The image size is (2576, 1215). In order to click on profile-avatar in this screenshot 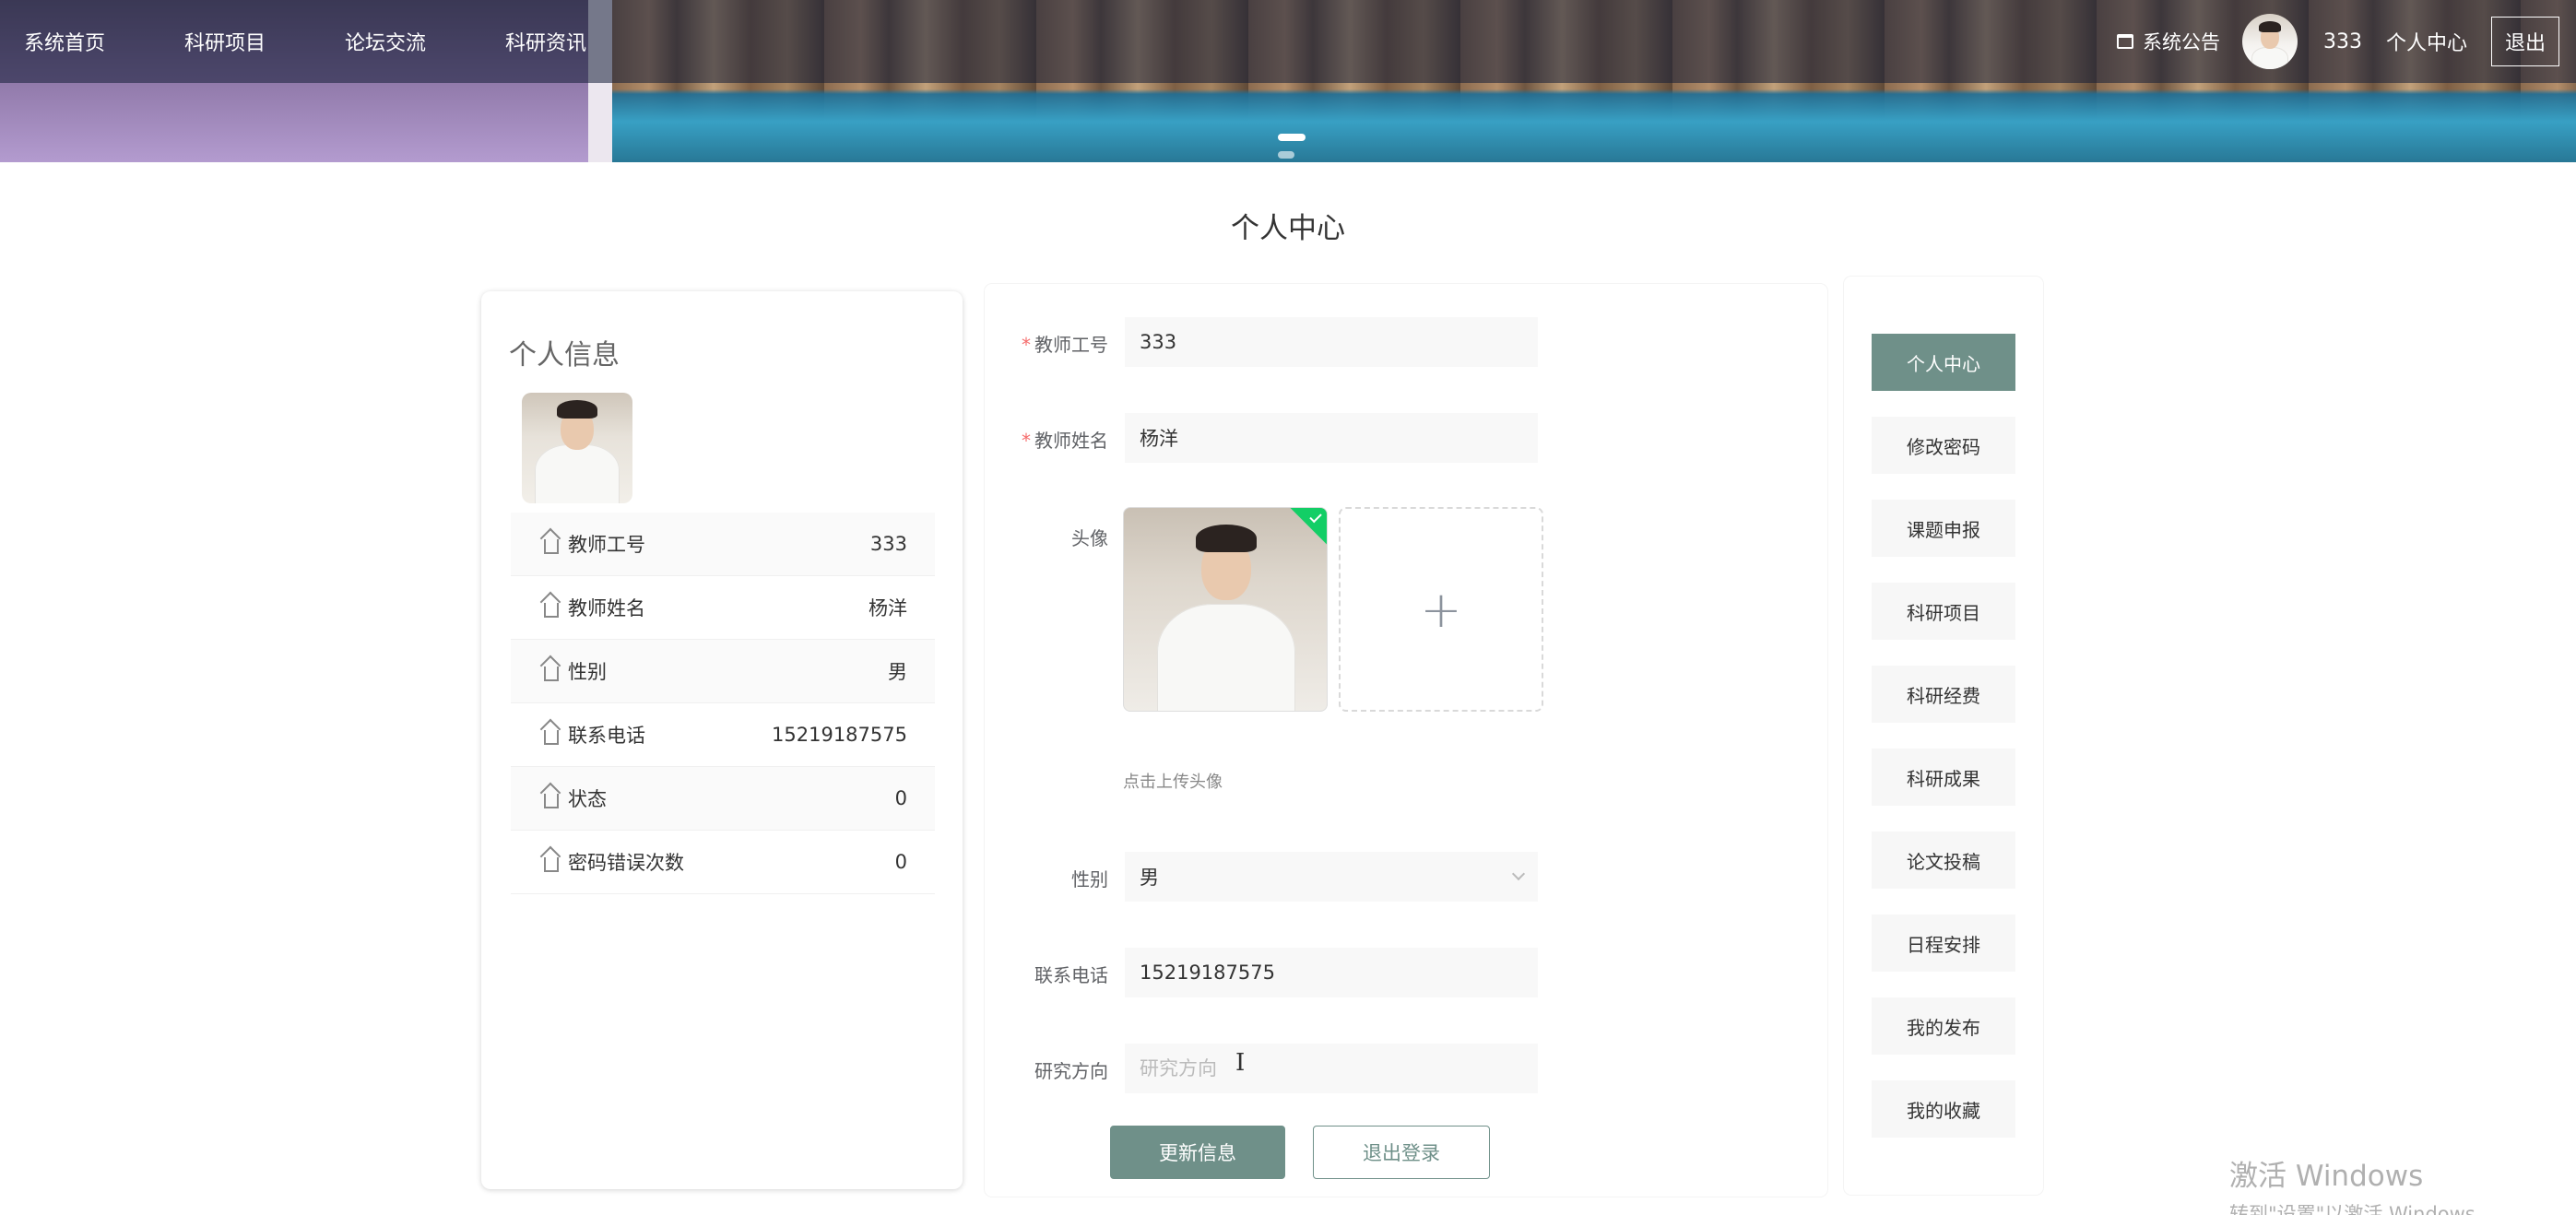, I will do `click(577, 448)`.